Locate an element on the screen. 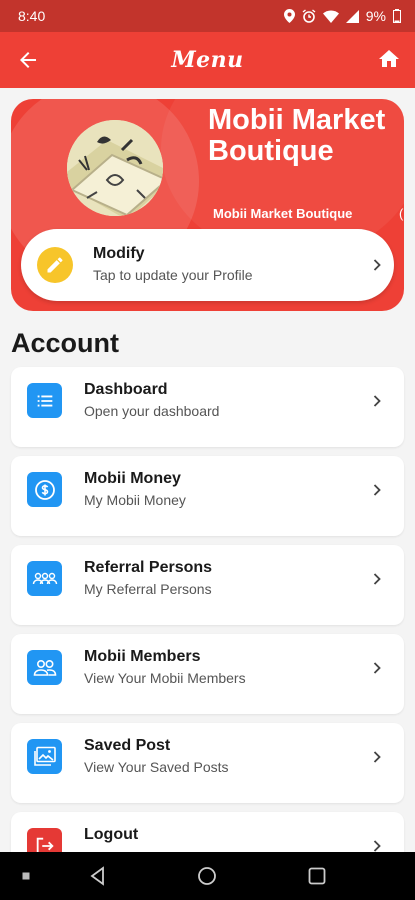 The height and width of the screenshot is (900, 415). status-icons: 9% is located at coordinates (342, 16).